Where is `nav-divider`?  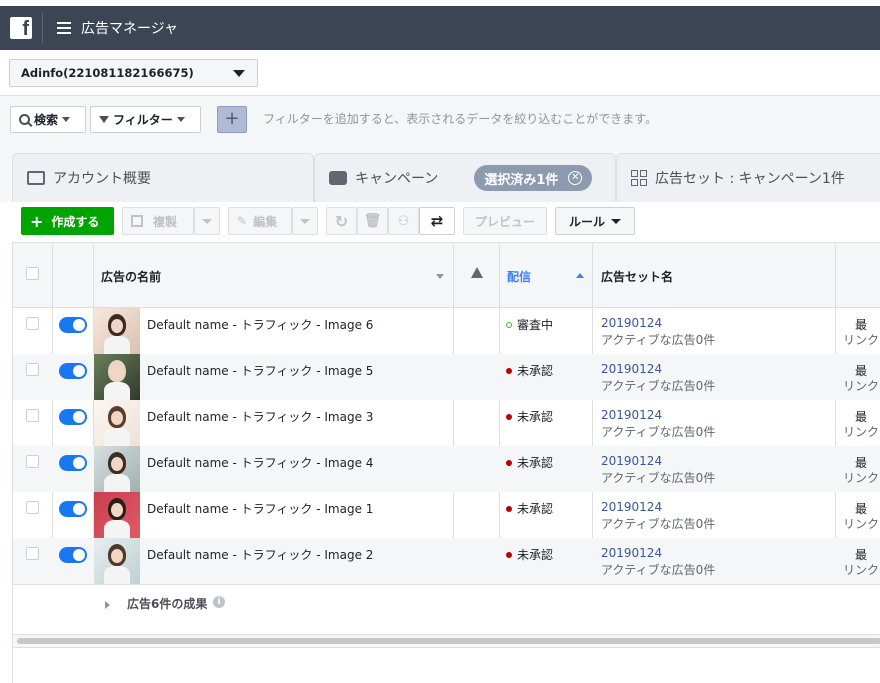 nav-divider is located at coordinates (42, 28).